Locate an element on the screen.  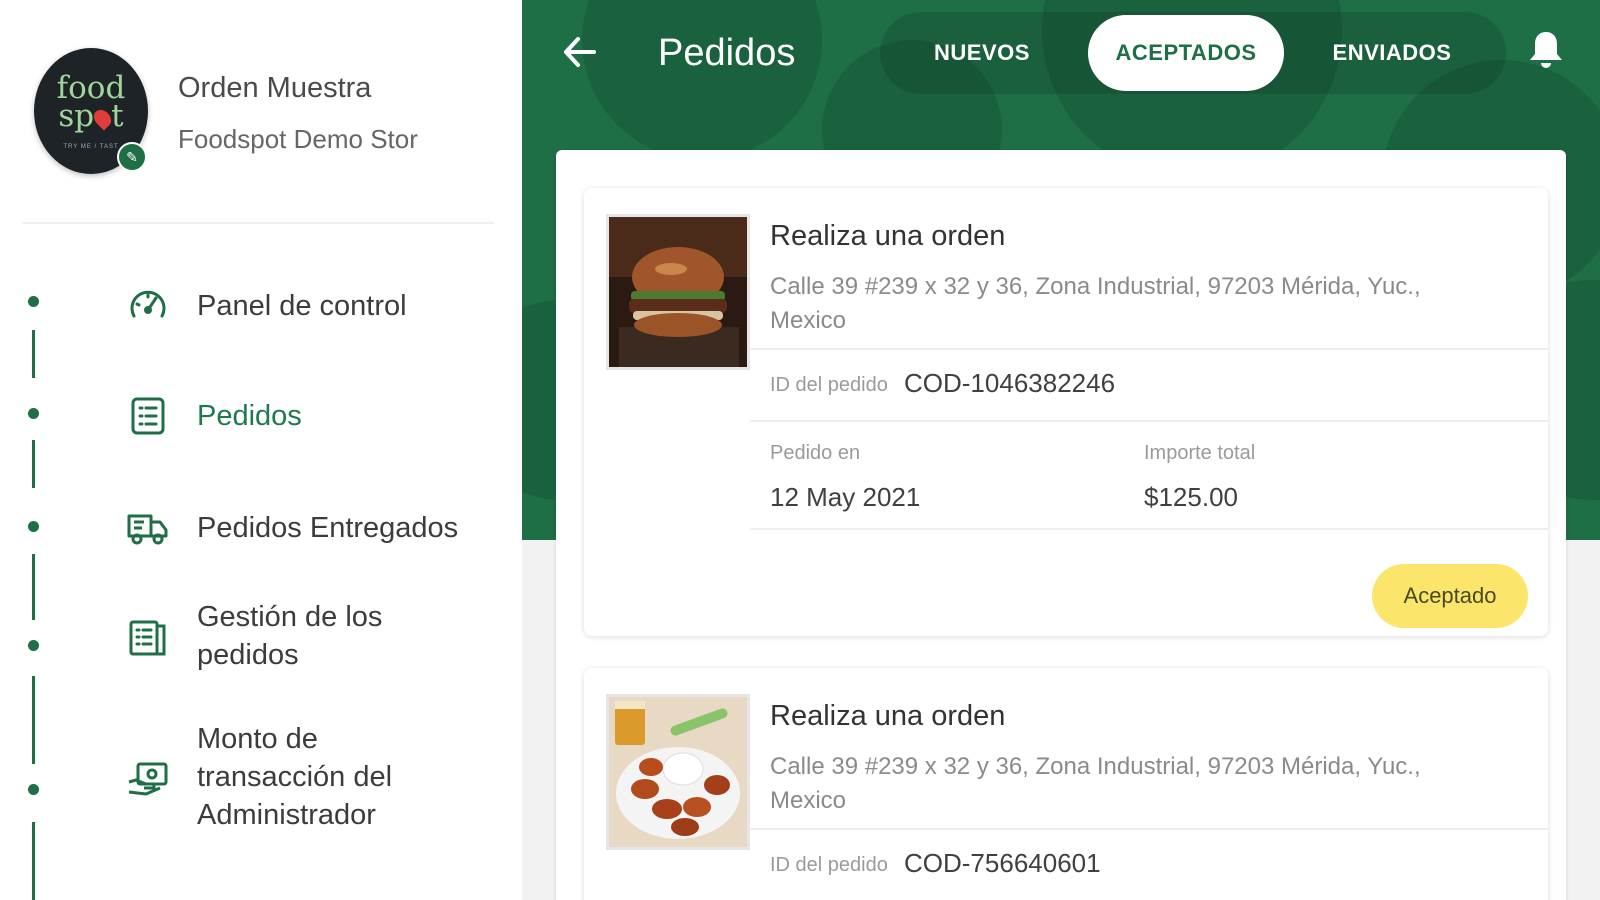
order-date-value: 12 May 2021 is located at coordinates (845, 497).